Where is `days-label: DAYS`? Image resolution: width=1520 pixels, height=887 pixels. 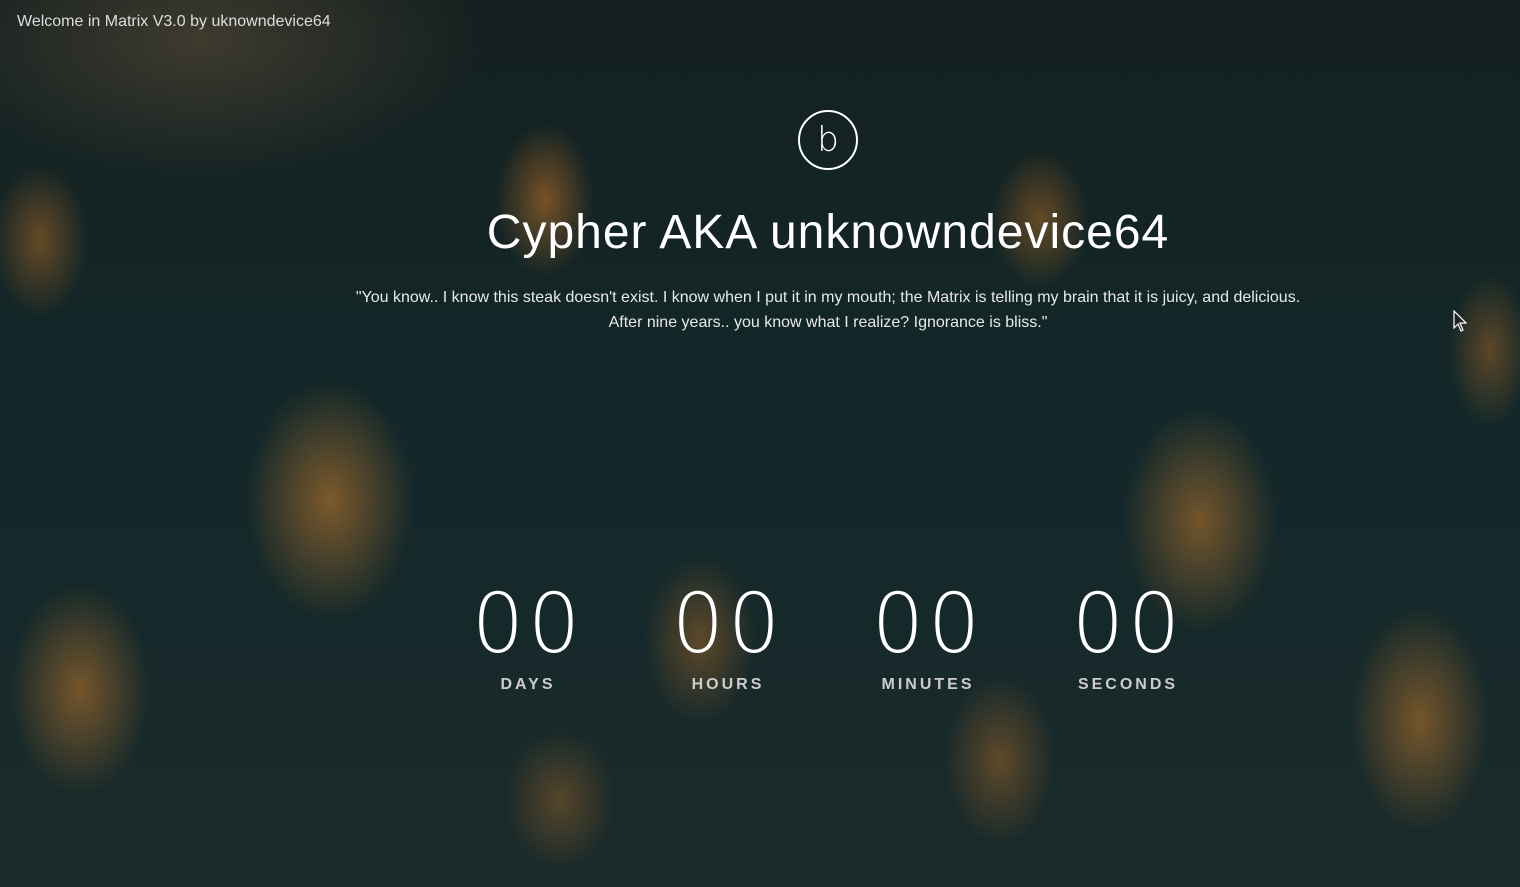
days-label: DAYS is located at coordinates (528, 684).